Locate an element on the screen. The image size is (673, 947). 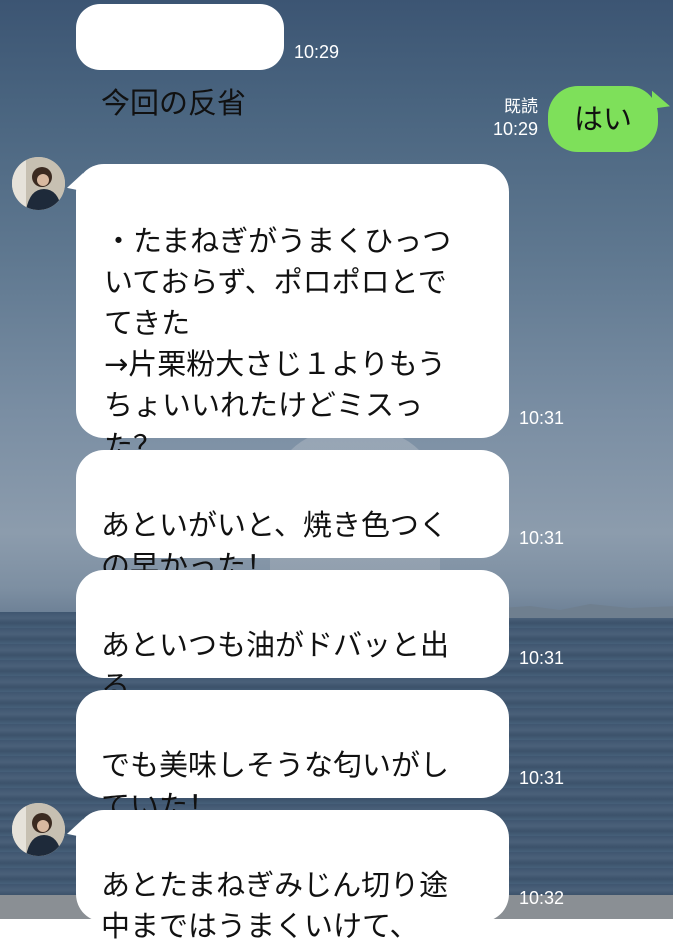
message-bubble: 今回の反省 is located at coordinates (180, 62).